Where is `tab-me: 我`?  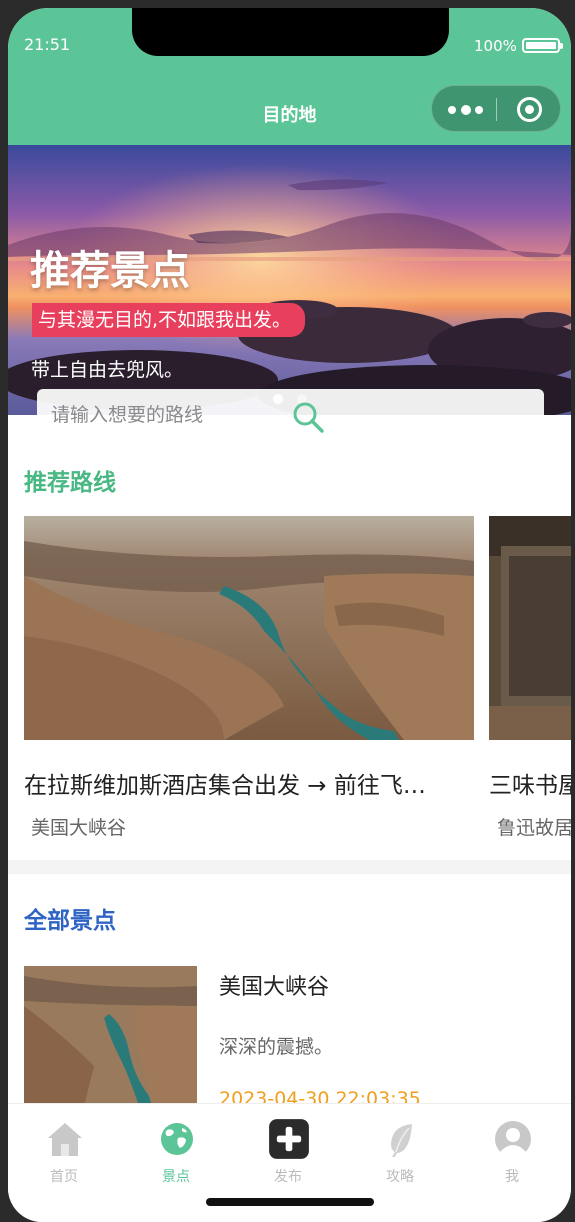 tab-me: 我 is located at coordinates (512, 1144).